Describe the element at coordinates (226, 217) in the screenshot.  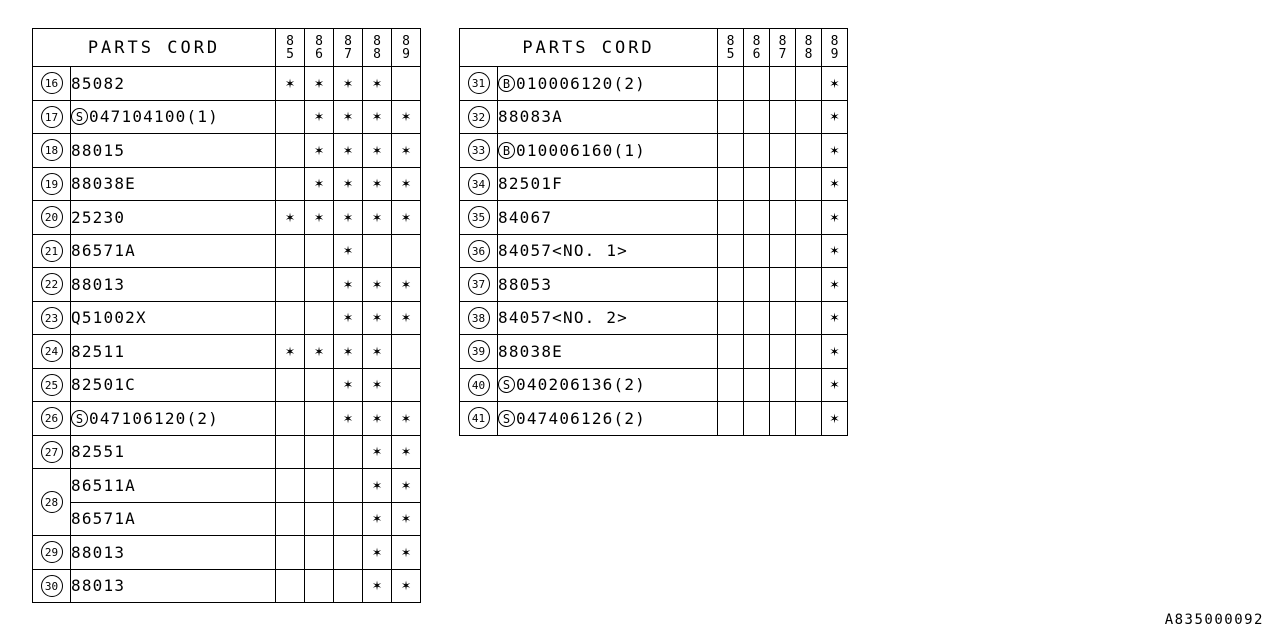
I see `table-row: 20 25230 ✶ ✶ ✶ ✶ ✶` at that location.